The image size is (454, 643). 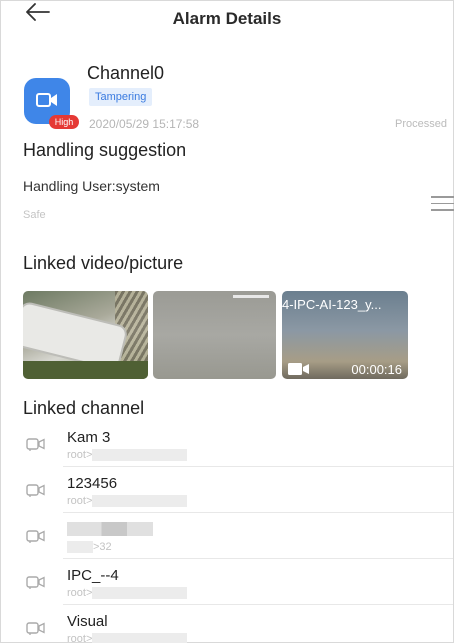 I want to click on channel-name: Kam 3, so click(x=89, y=437).